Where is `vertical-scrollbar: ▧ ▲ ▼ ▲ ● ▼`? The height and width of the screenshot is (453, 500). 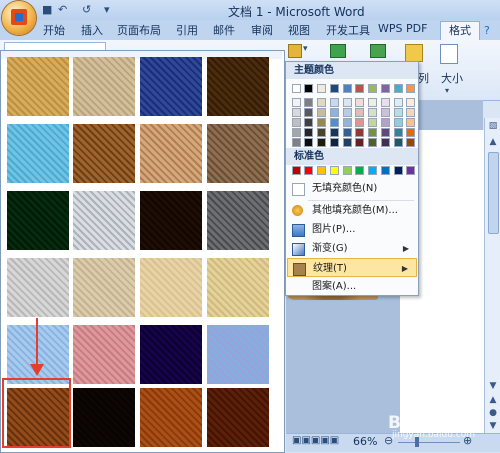 vertical-scrollbar: ▧ ▲ ▼ ▲ ● ▼ is located at coordinates (492, 276).